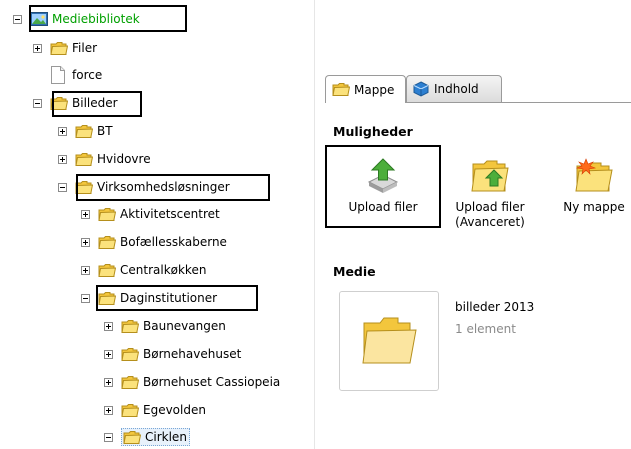  I want to click on tree-item-baunevangen: Baunevangen, so click(165, 326).